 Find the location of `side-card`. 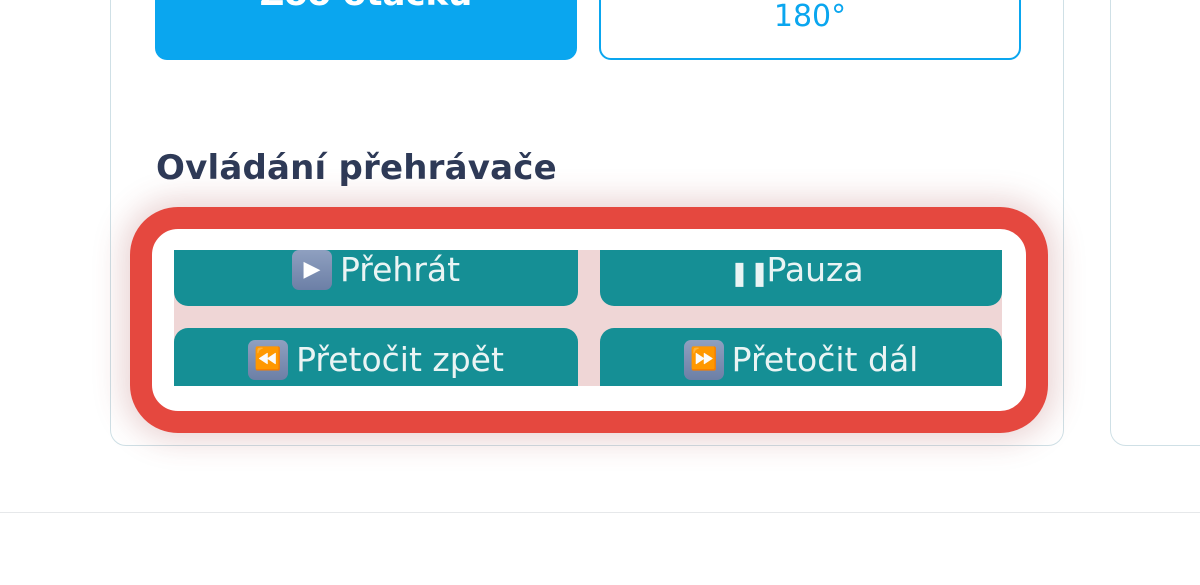

side-card is located at coordinates (1155, 223).